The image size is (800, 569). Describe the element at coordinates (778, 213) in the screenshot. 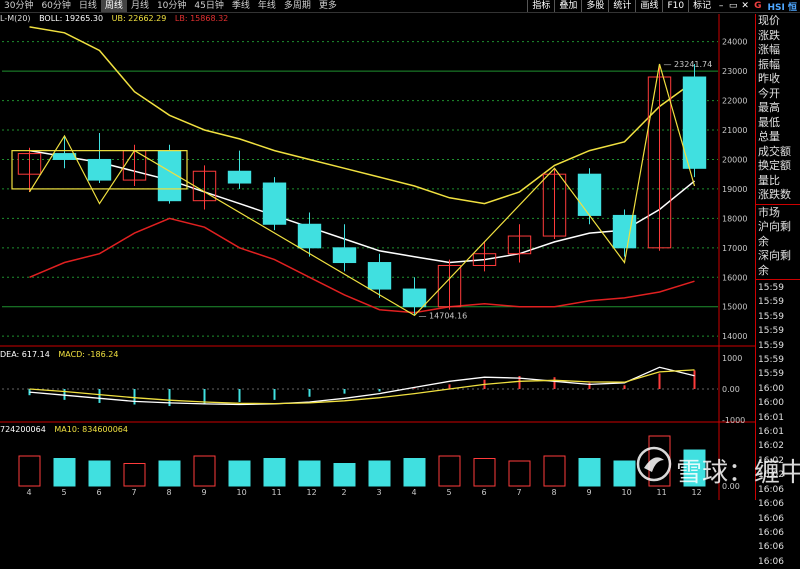

I see `market-label-0: 市场` at that location.